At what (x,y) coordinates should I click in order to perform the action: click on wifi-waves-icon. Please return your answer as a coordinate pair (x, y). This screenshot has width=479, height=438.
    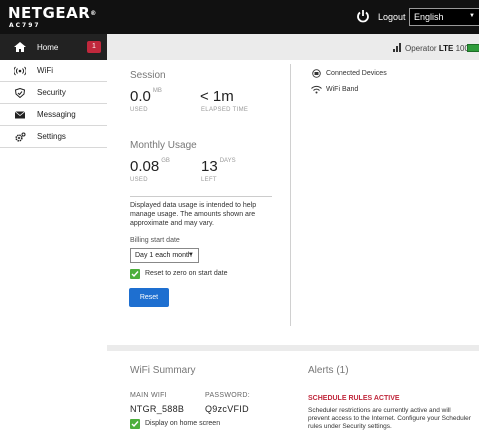
    Looking at the image, I should click on (20, 71).